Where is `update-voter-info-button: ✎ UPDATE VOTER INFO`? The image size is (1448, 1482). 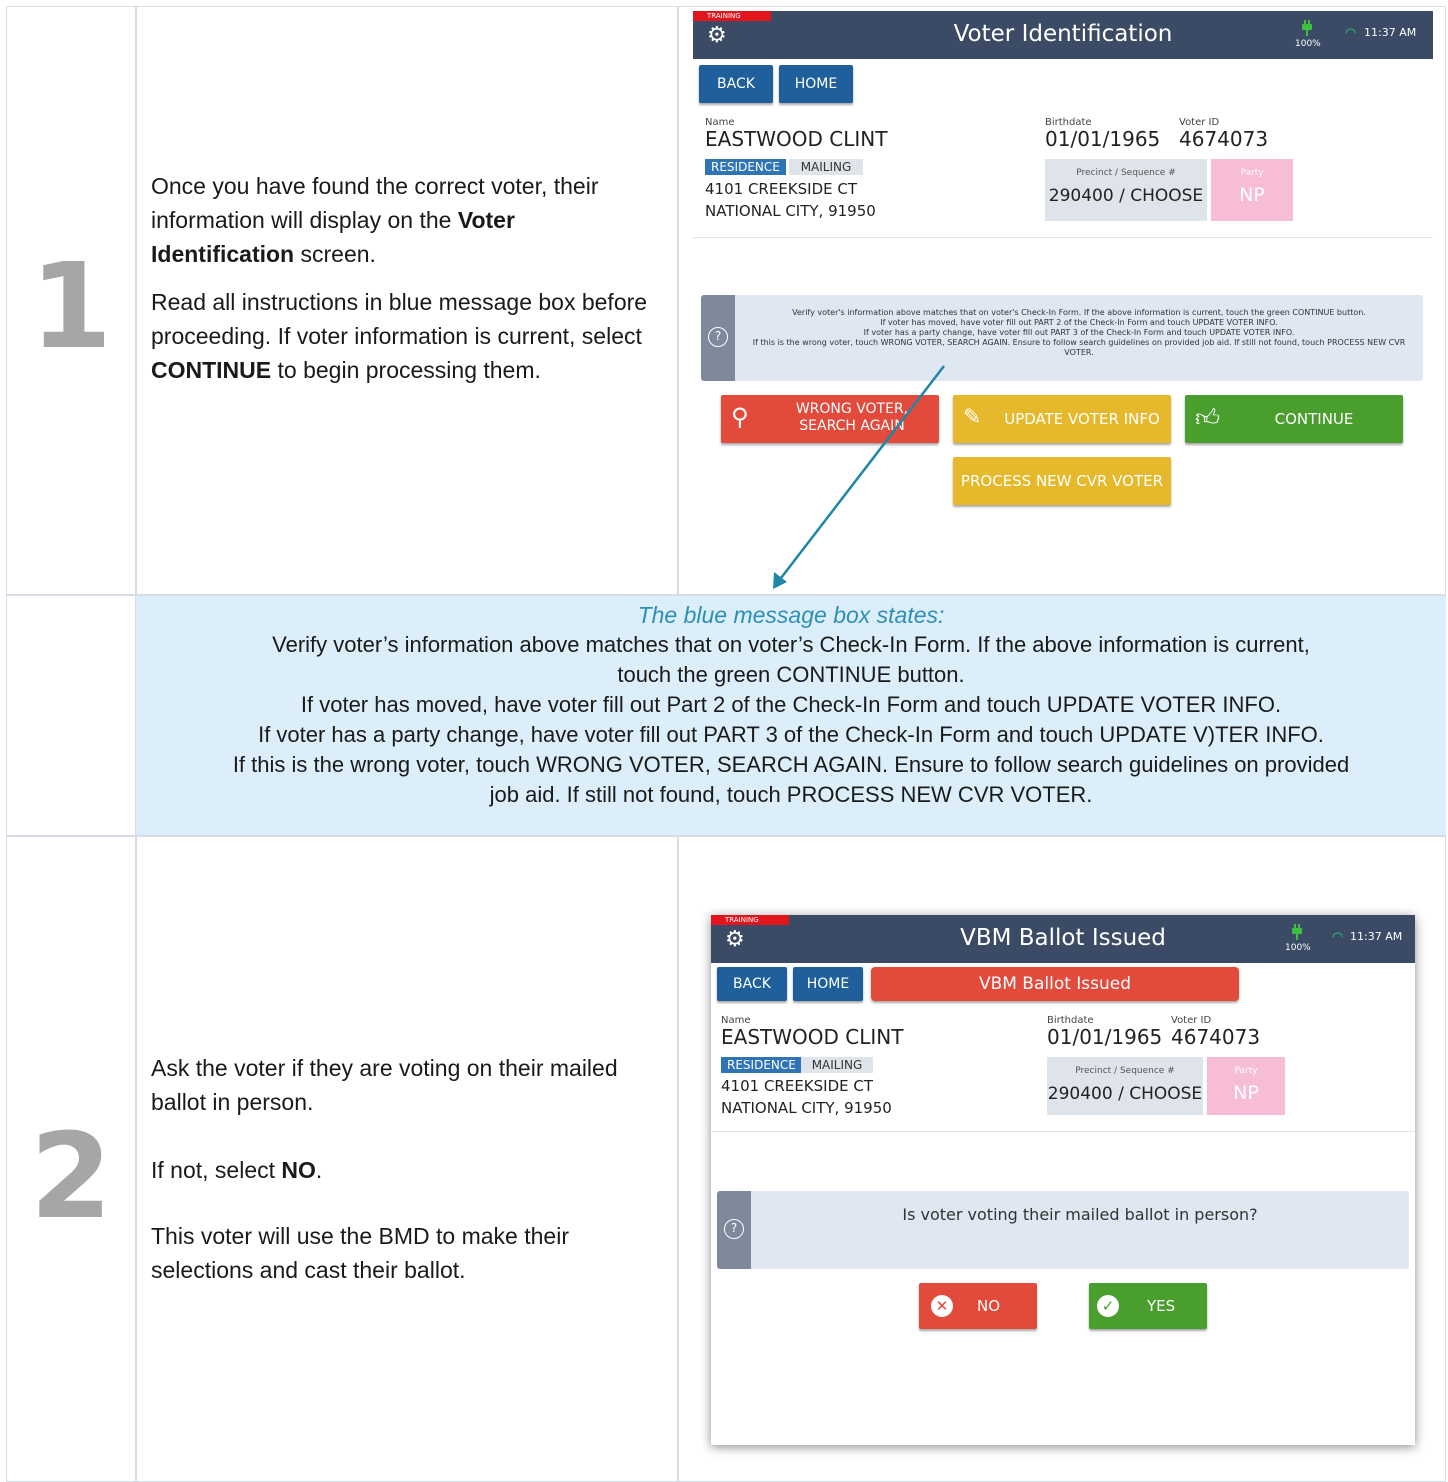 update-voter-info-button: ✎ UPDATE VOTER INFO is located at coordinates (1062, 419).